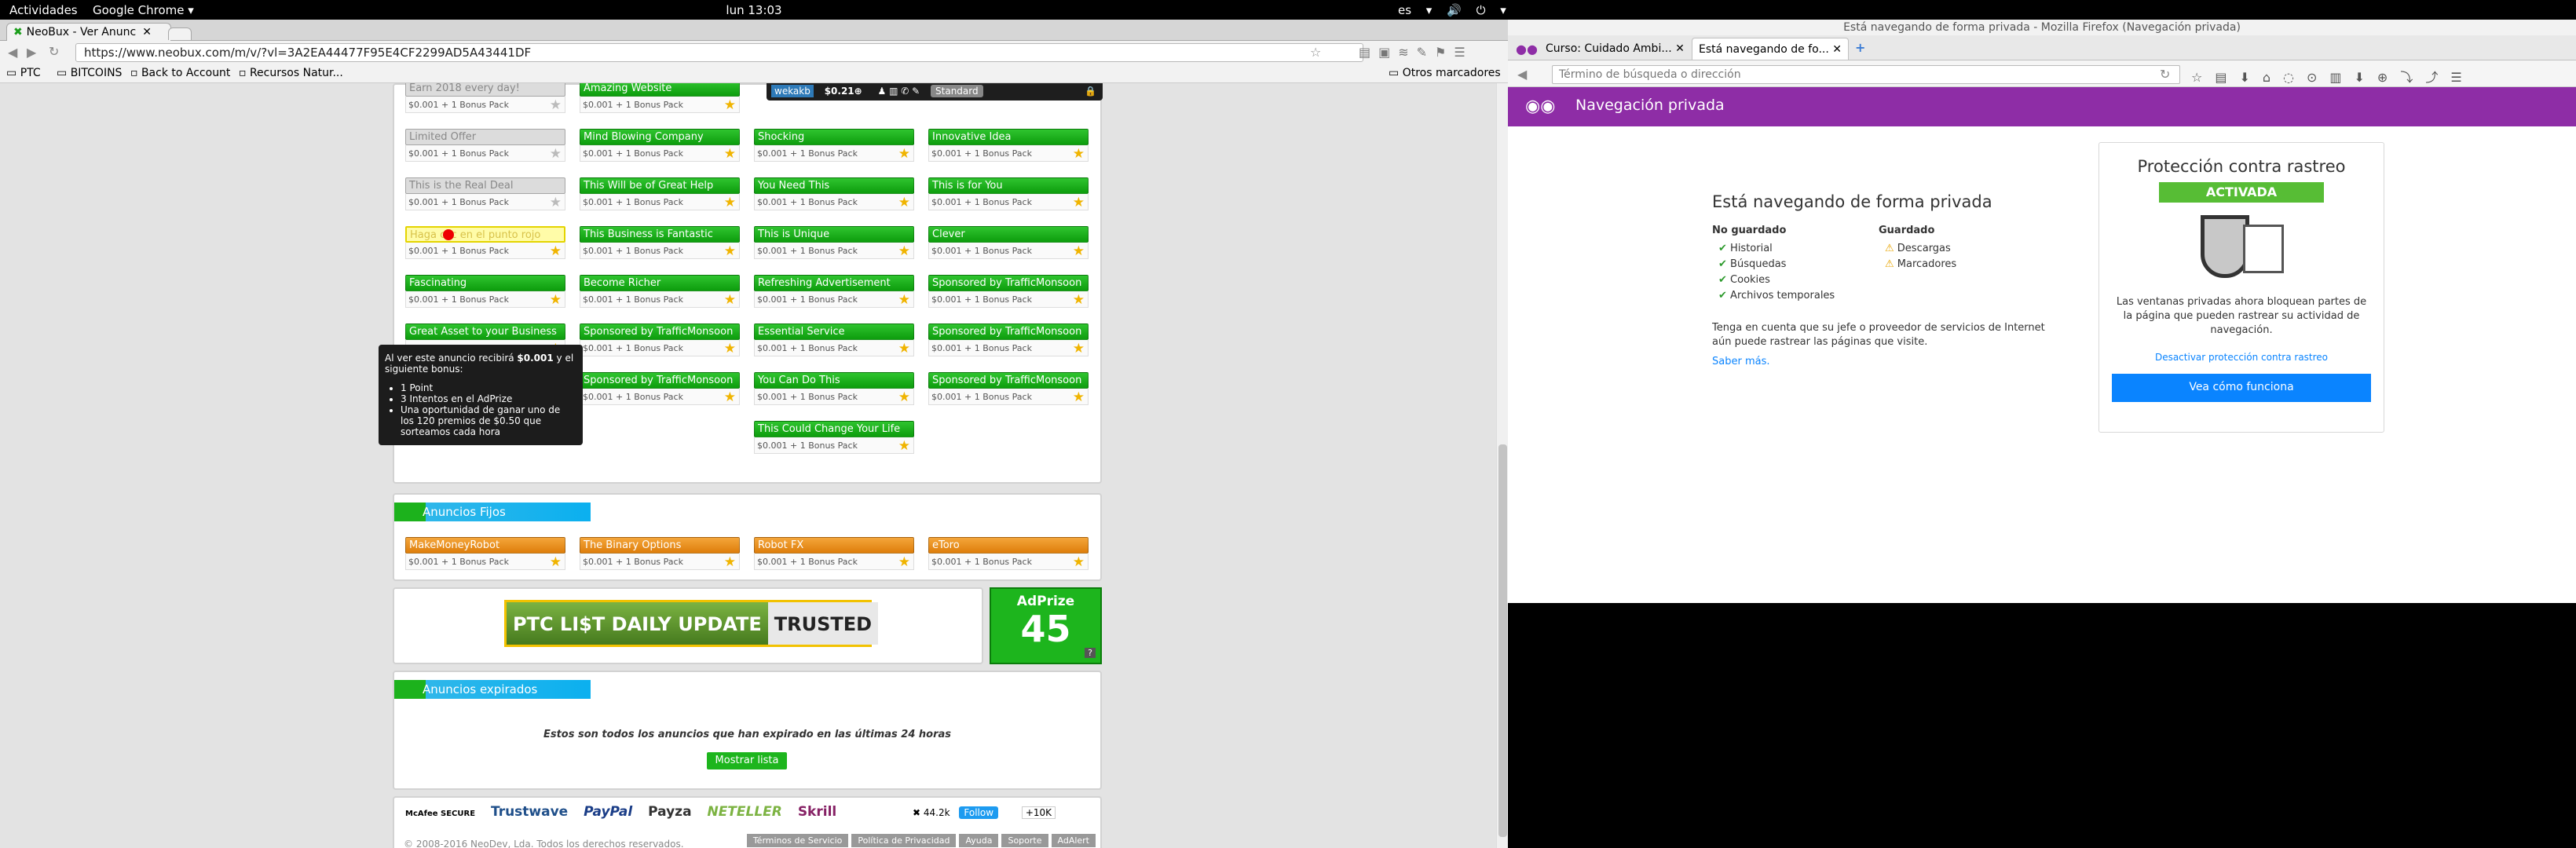 The width and height of the screenshot is (2576, 848). I want to click on language-indicator: es ▾, so click(1415, 10).